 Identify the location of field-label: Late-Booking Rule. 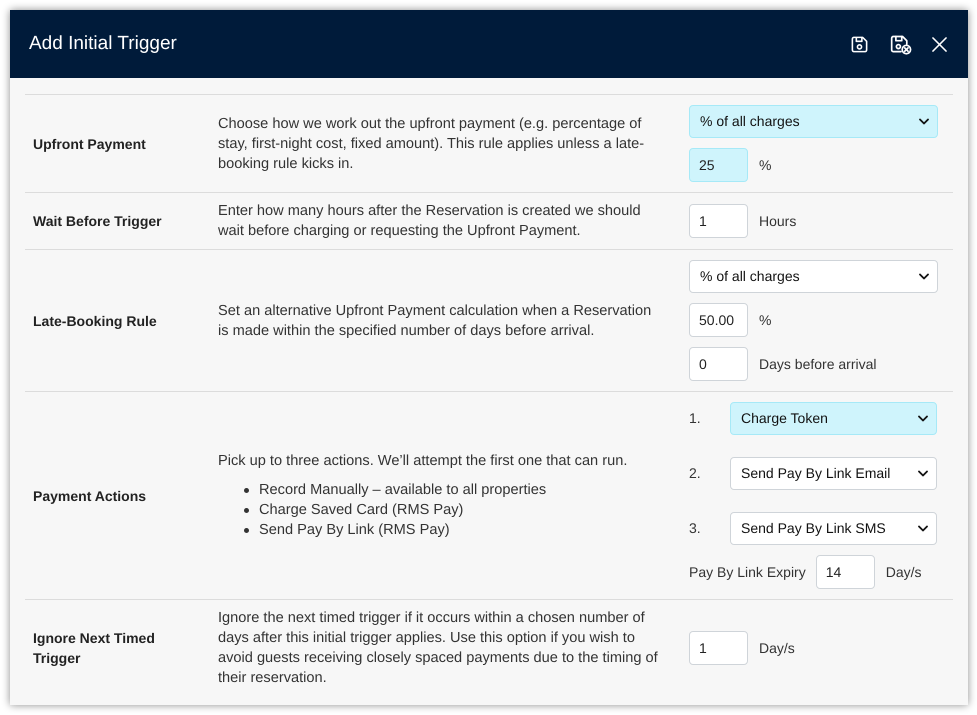
(95, 321).